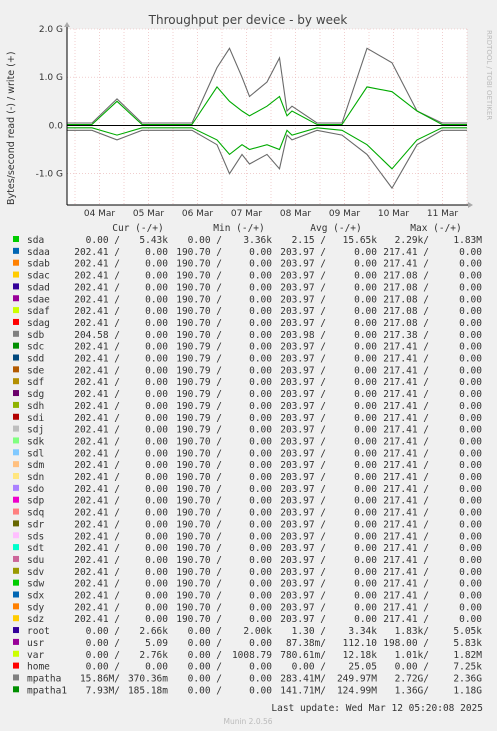 This screenshot has width=497, height=731. I want to click on legend-value: 12.18k, so click(360, 655).